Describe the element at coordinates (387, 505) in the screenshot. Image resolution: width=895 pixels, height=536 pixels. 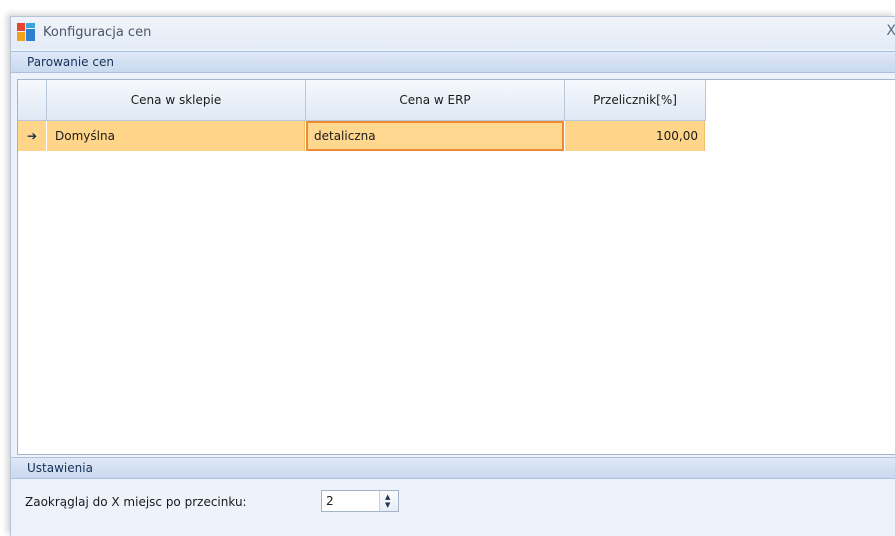
I see `spin-down-icon: ▼` at that location.